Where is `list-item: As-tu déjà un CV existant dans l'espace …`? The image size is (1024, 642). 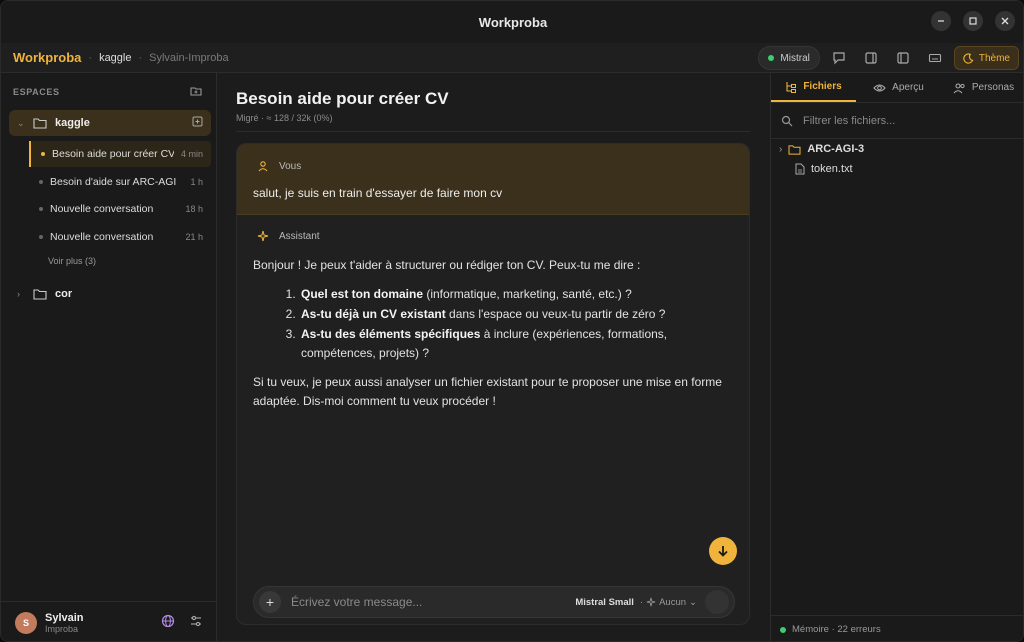 list-item: As-tu déjà un CV existant dans l'espace … is located at coordinates (516, 314).